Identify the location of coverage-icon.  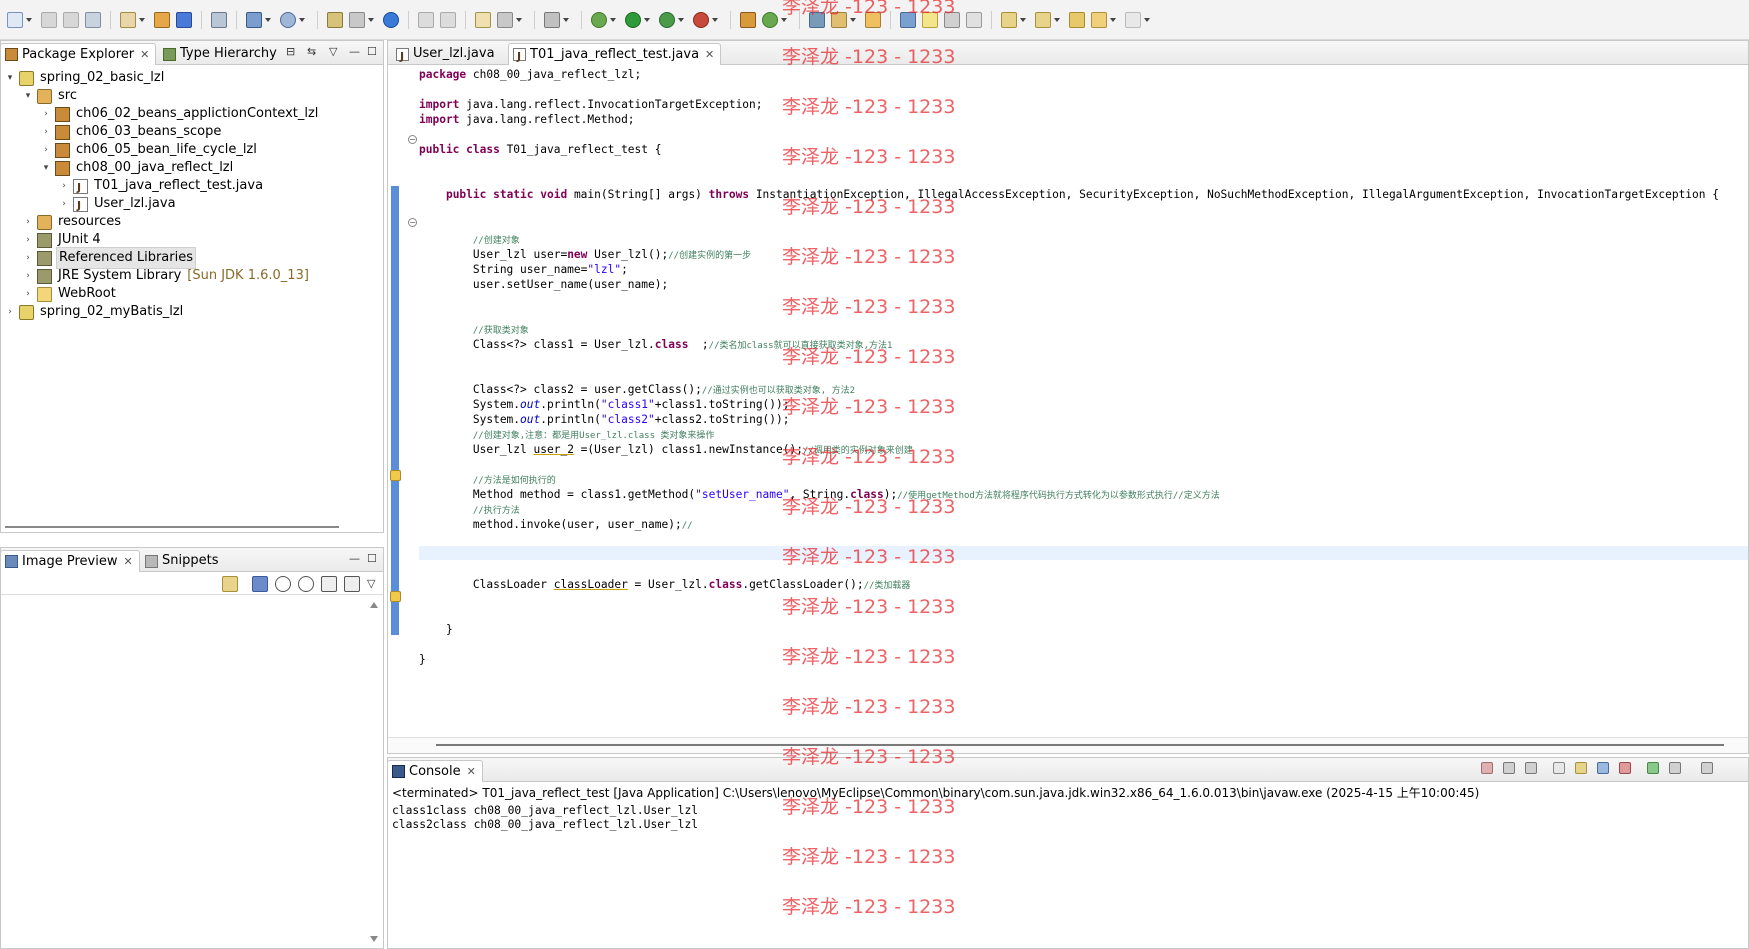
(667, 19).